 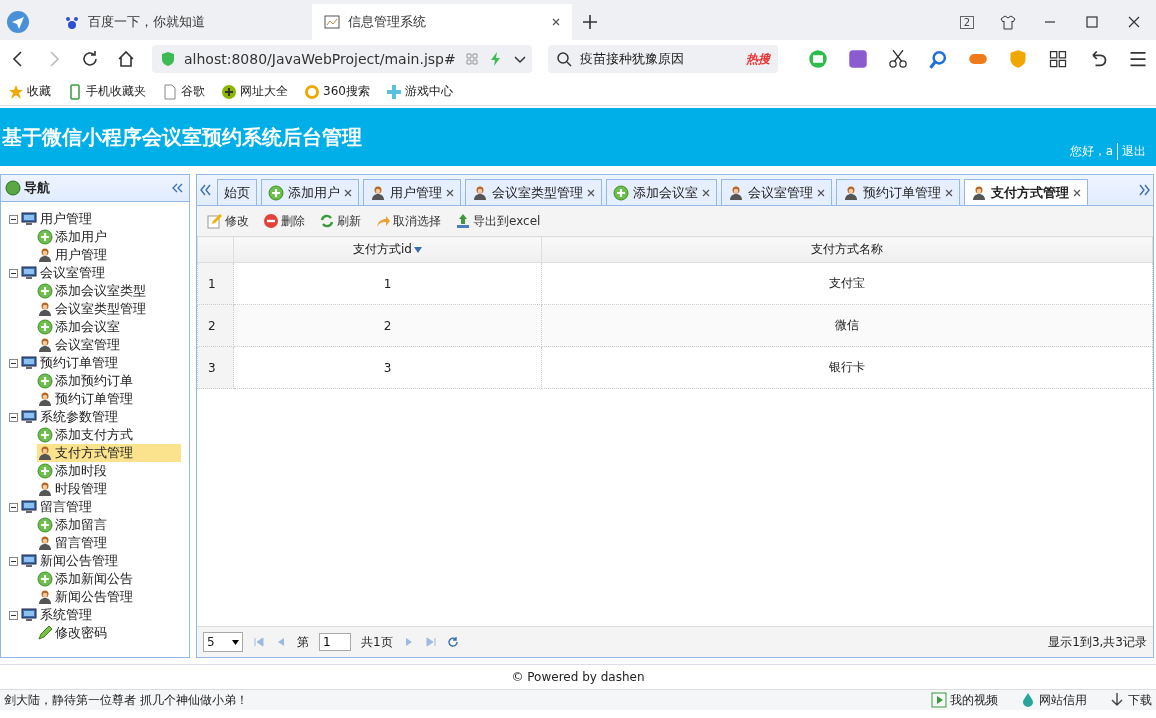 I want to click on column-header: 支付方式名称, so click(x=847, y=249).